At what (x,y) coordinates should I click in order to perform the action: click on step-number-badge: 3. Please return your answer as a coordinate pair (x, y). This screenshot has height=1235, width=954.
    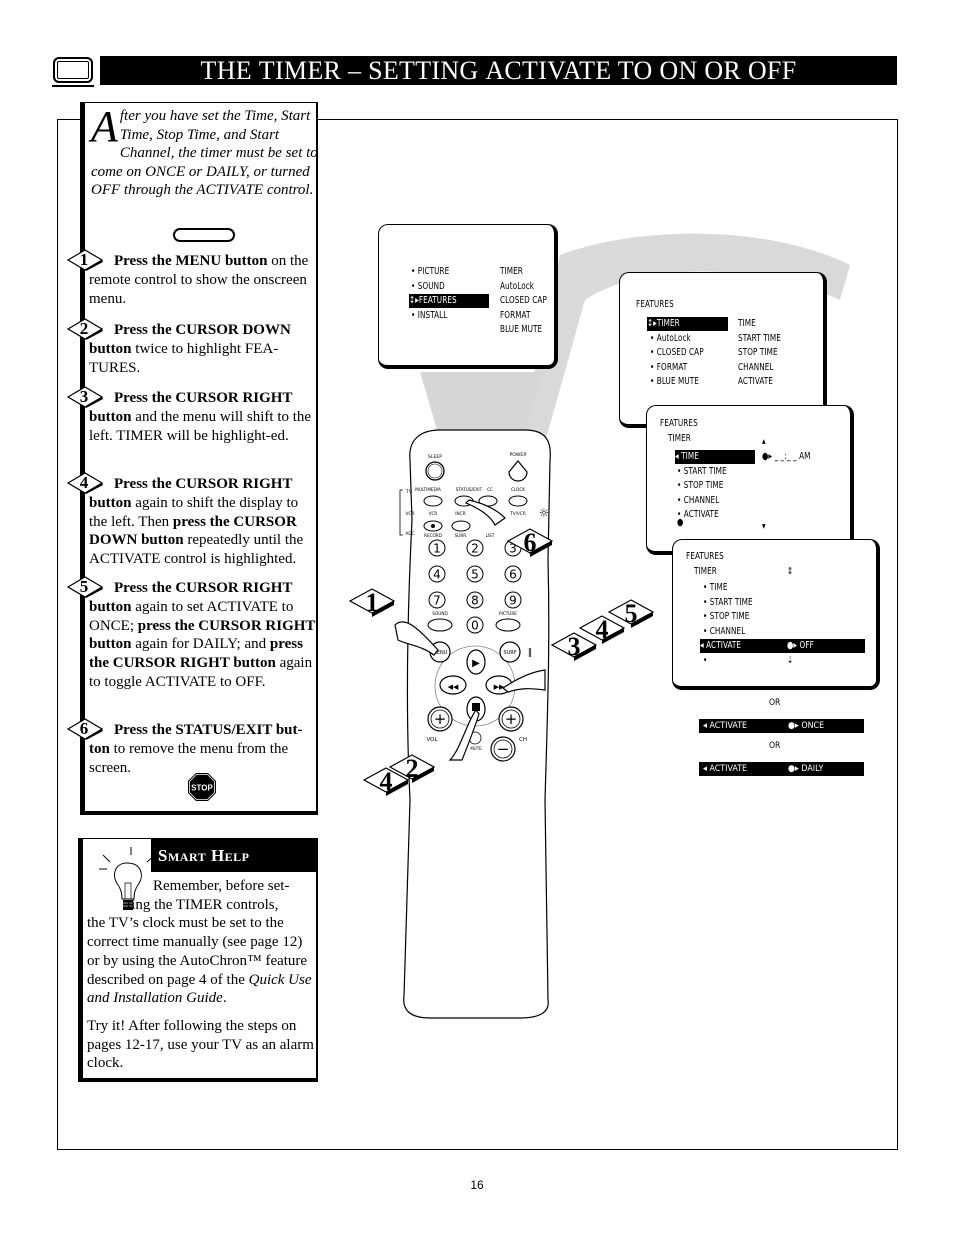
    Looking at the image, I should click on (85, 397).